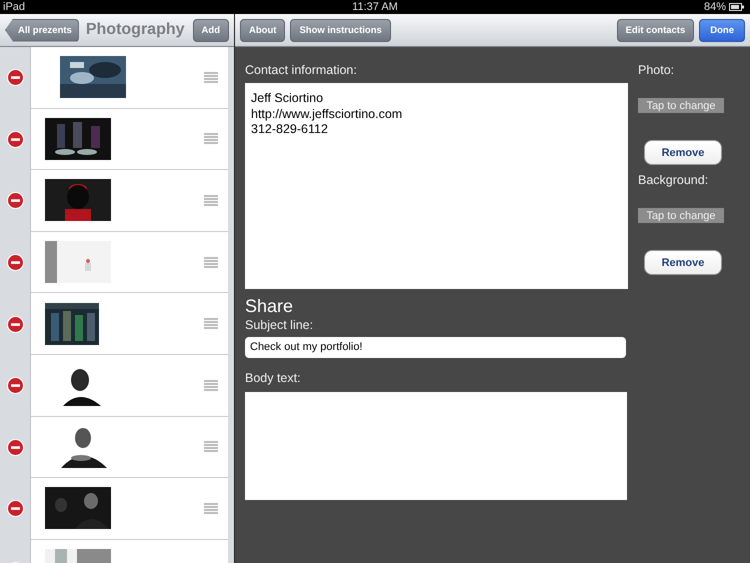 The height and width of the screenshot is (563, 750). Describe the element at coordinates (736, 7) in the screenshot. I see `battery-icon` at that location.